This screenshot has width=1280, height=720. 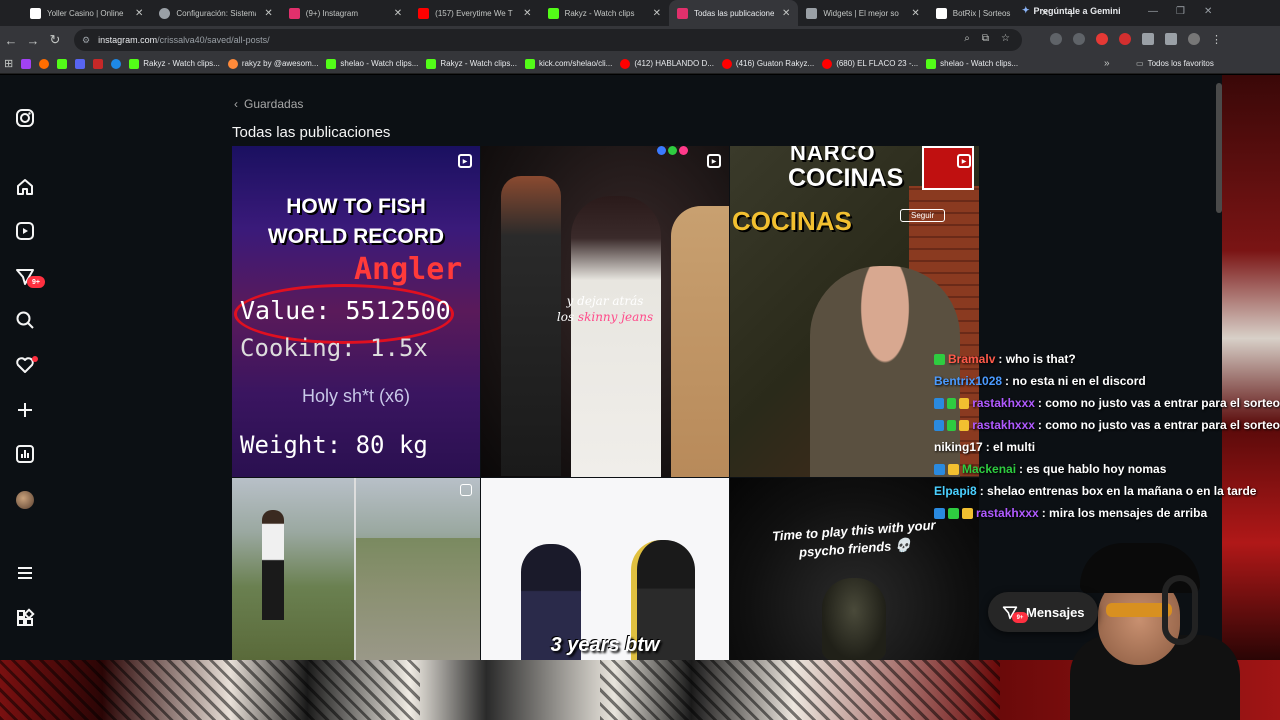 I want to click on tab-favicon-icon, so click(x=35, y=13).